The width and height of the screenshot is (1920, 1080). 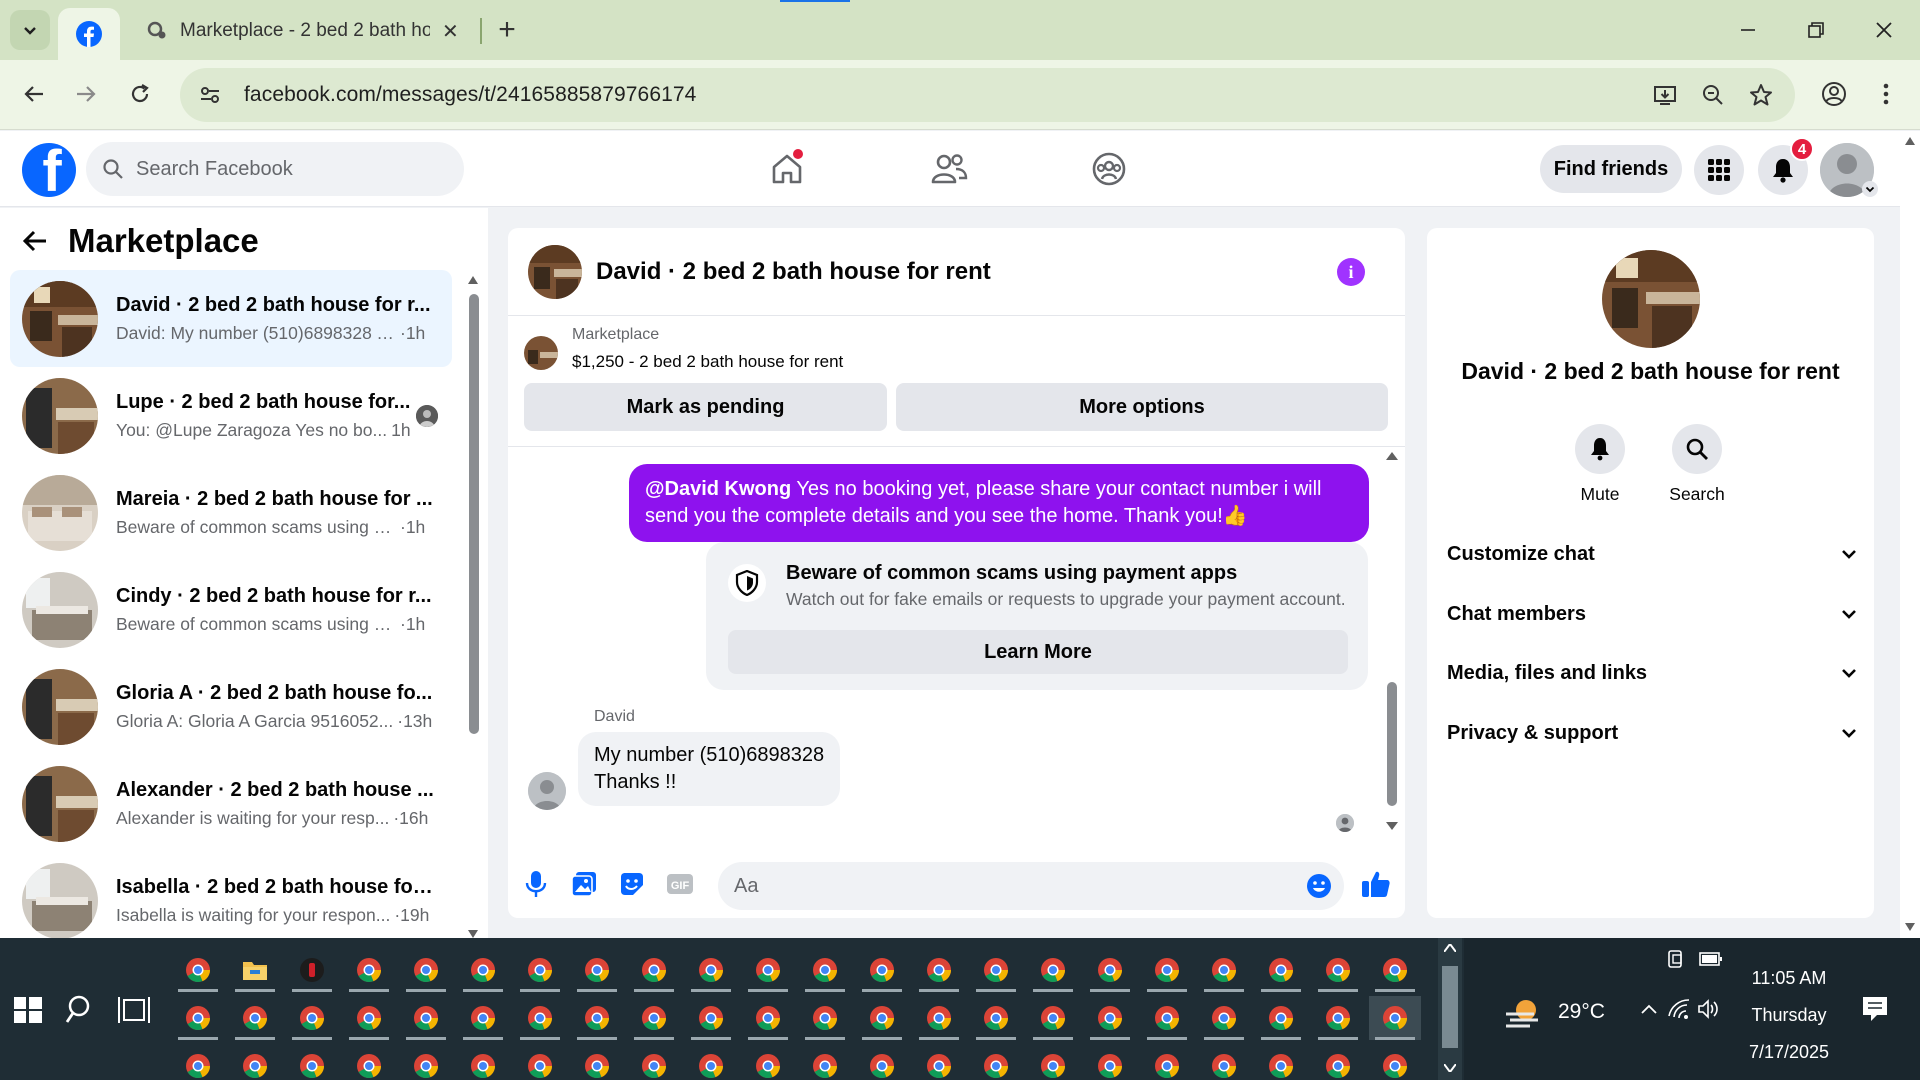 I want to click on mention: @David Kwong, so click(x=718, y=489).